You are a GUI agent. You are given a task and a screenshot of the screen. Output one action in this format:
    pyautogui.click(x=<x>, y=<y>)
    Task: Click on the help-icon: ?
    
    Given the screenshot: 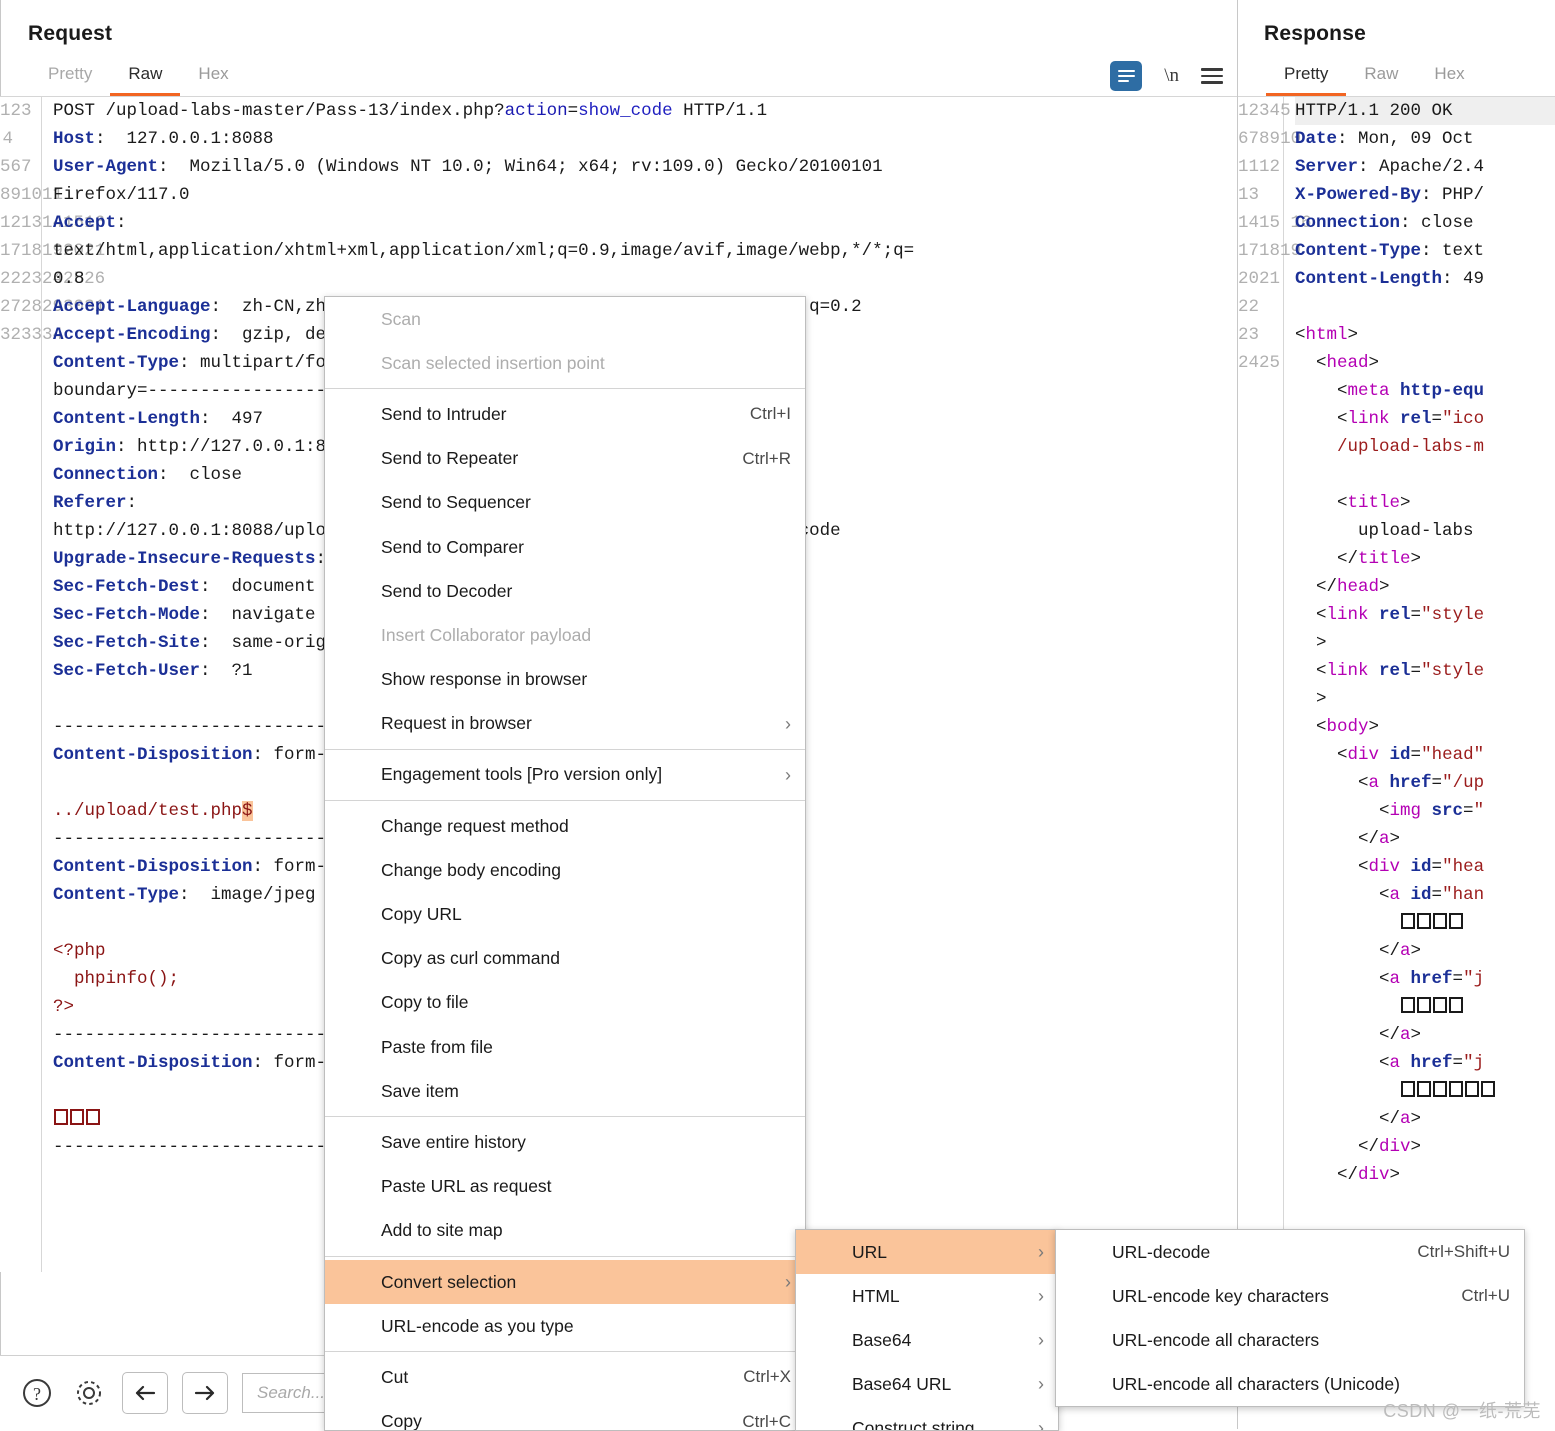 What is the action you would take?
    pyautogui.click(x=37, y=1393)
    